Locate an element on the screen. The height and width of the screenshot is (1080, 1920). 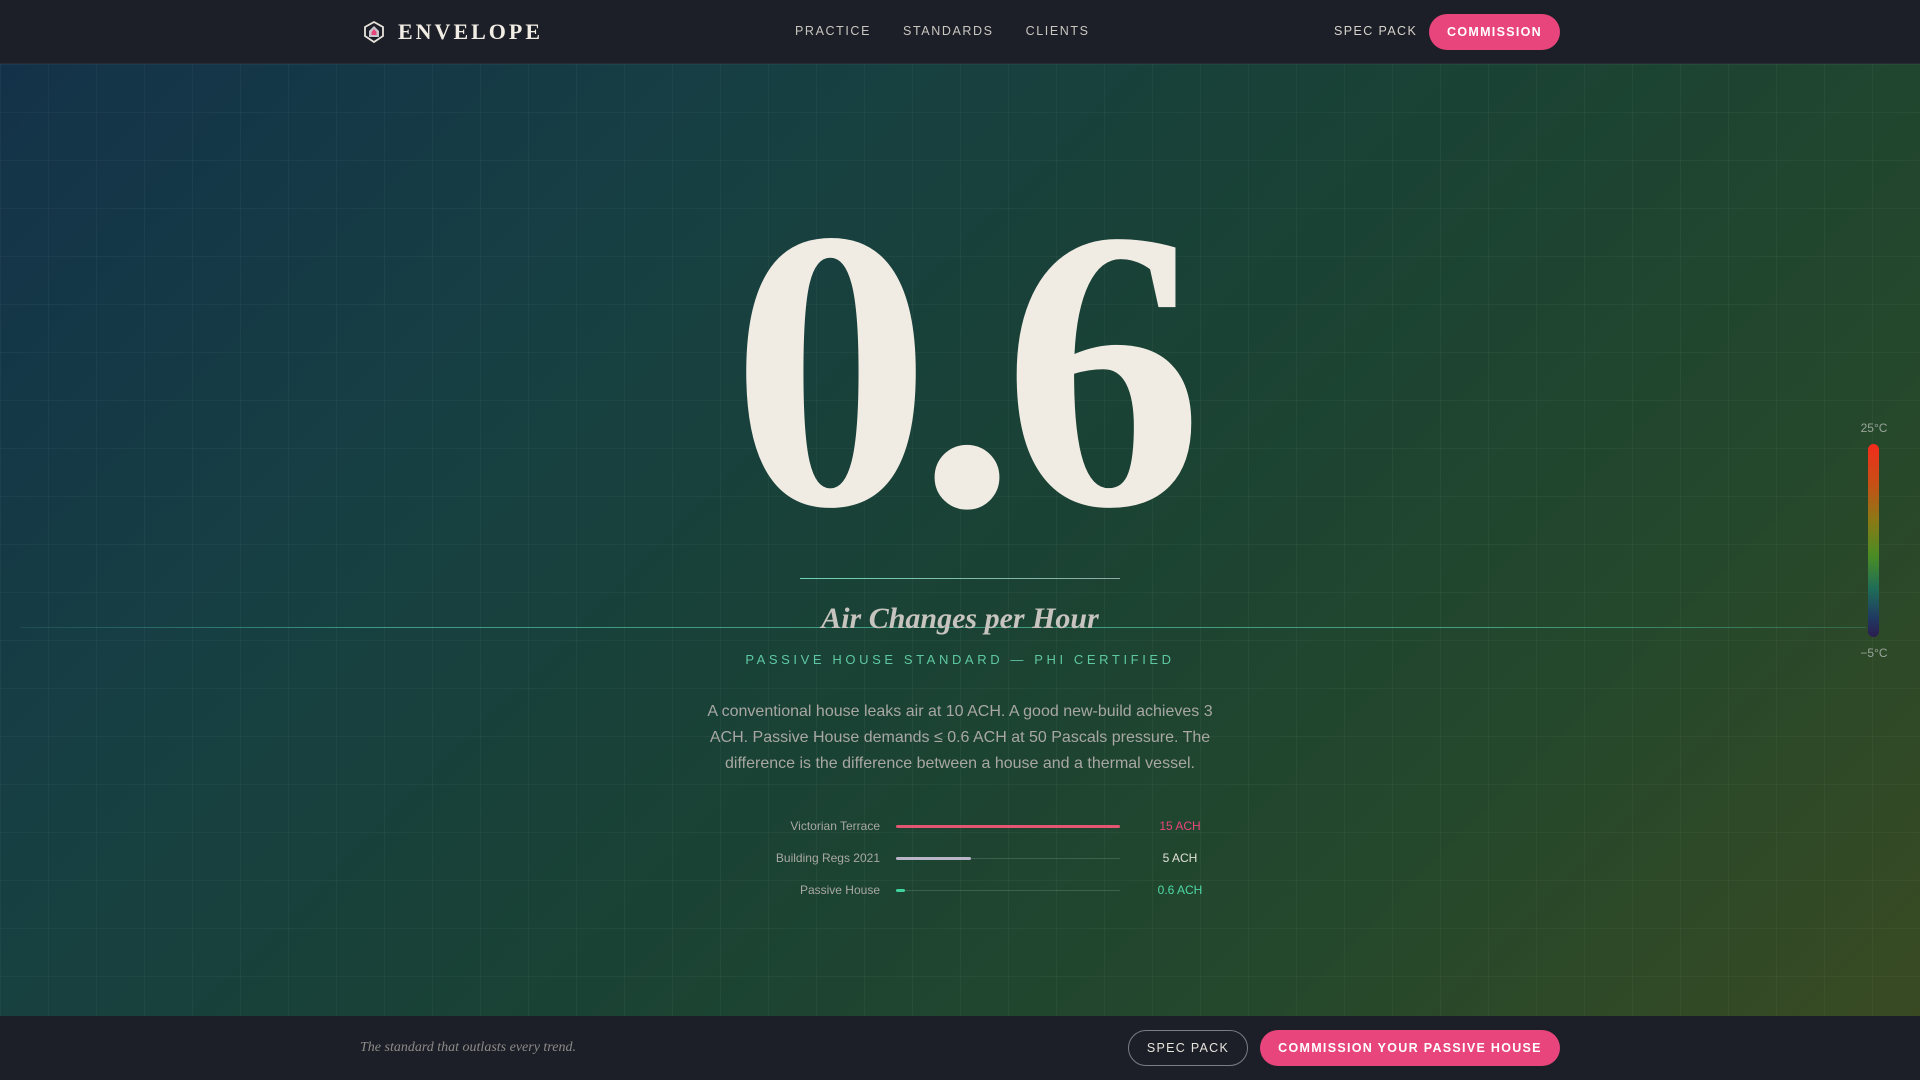
nav-link-standards: STANDARDS is located at coordinates (948, 31).